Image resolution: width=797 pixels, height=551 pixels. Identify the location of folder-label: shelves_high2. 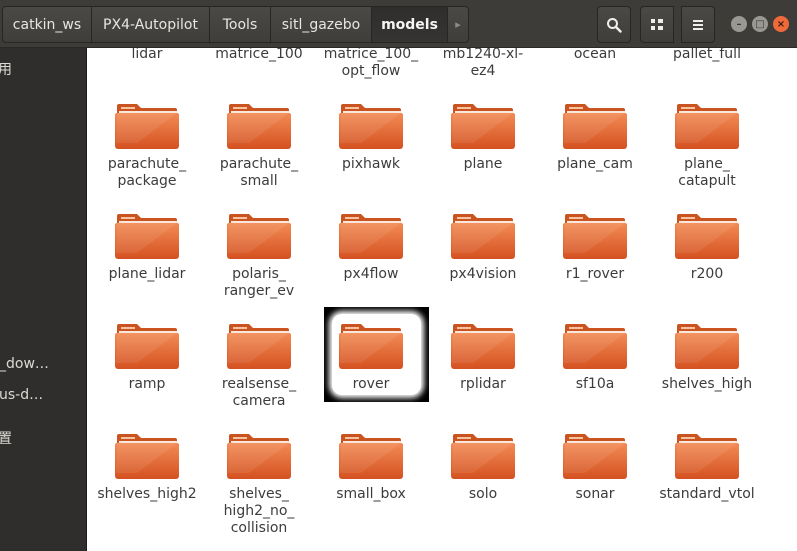
(147, 494).